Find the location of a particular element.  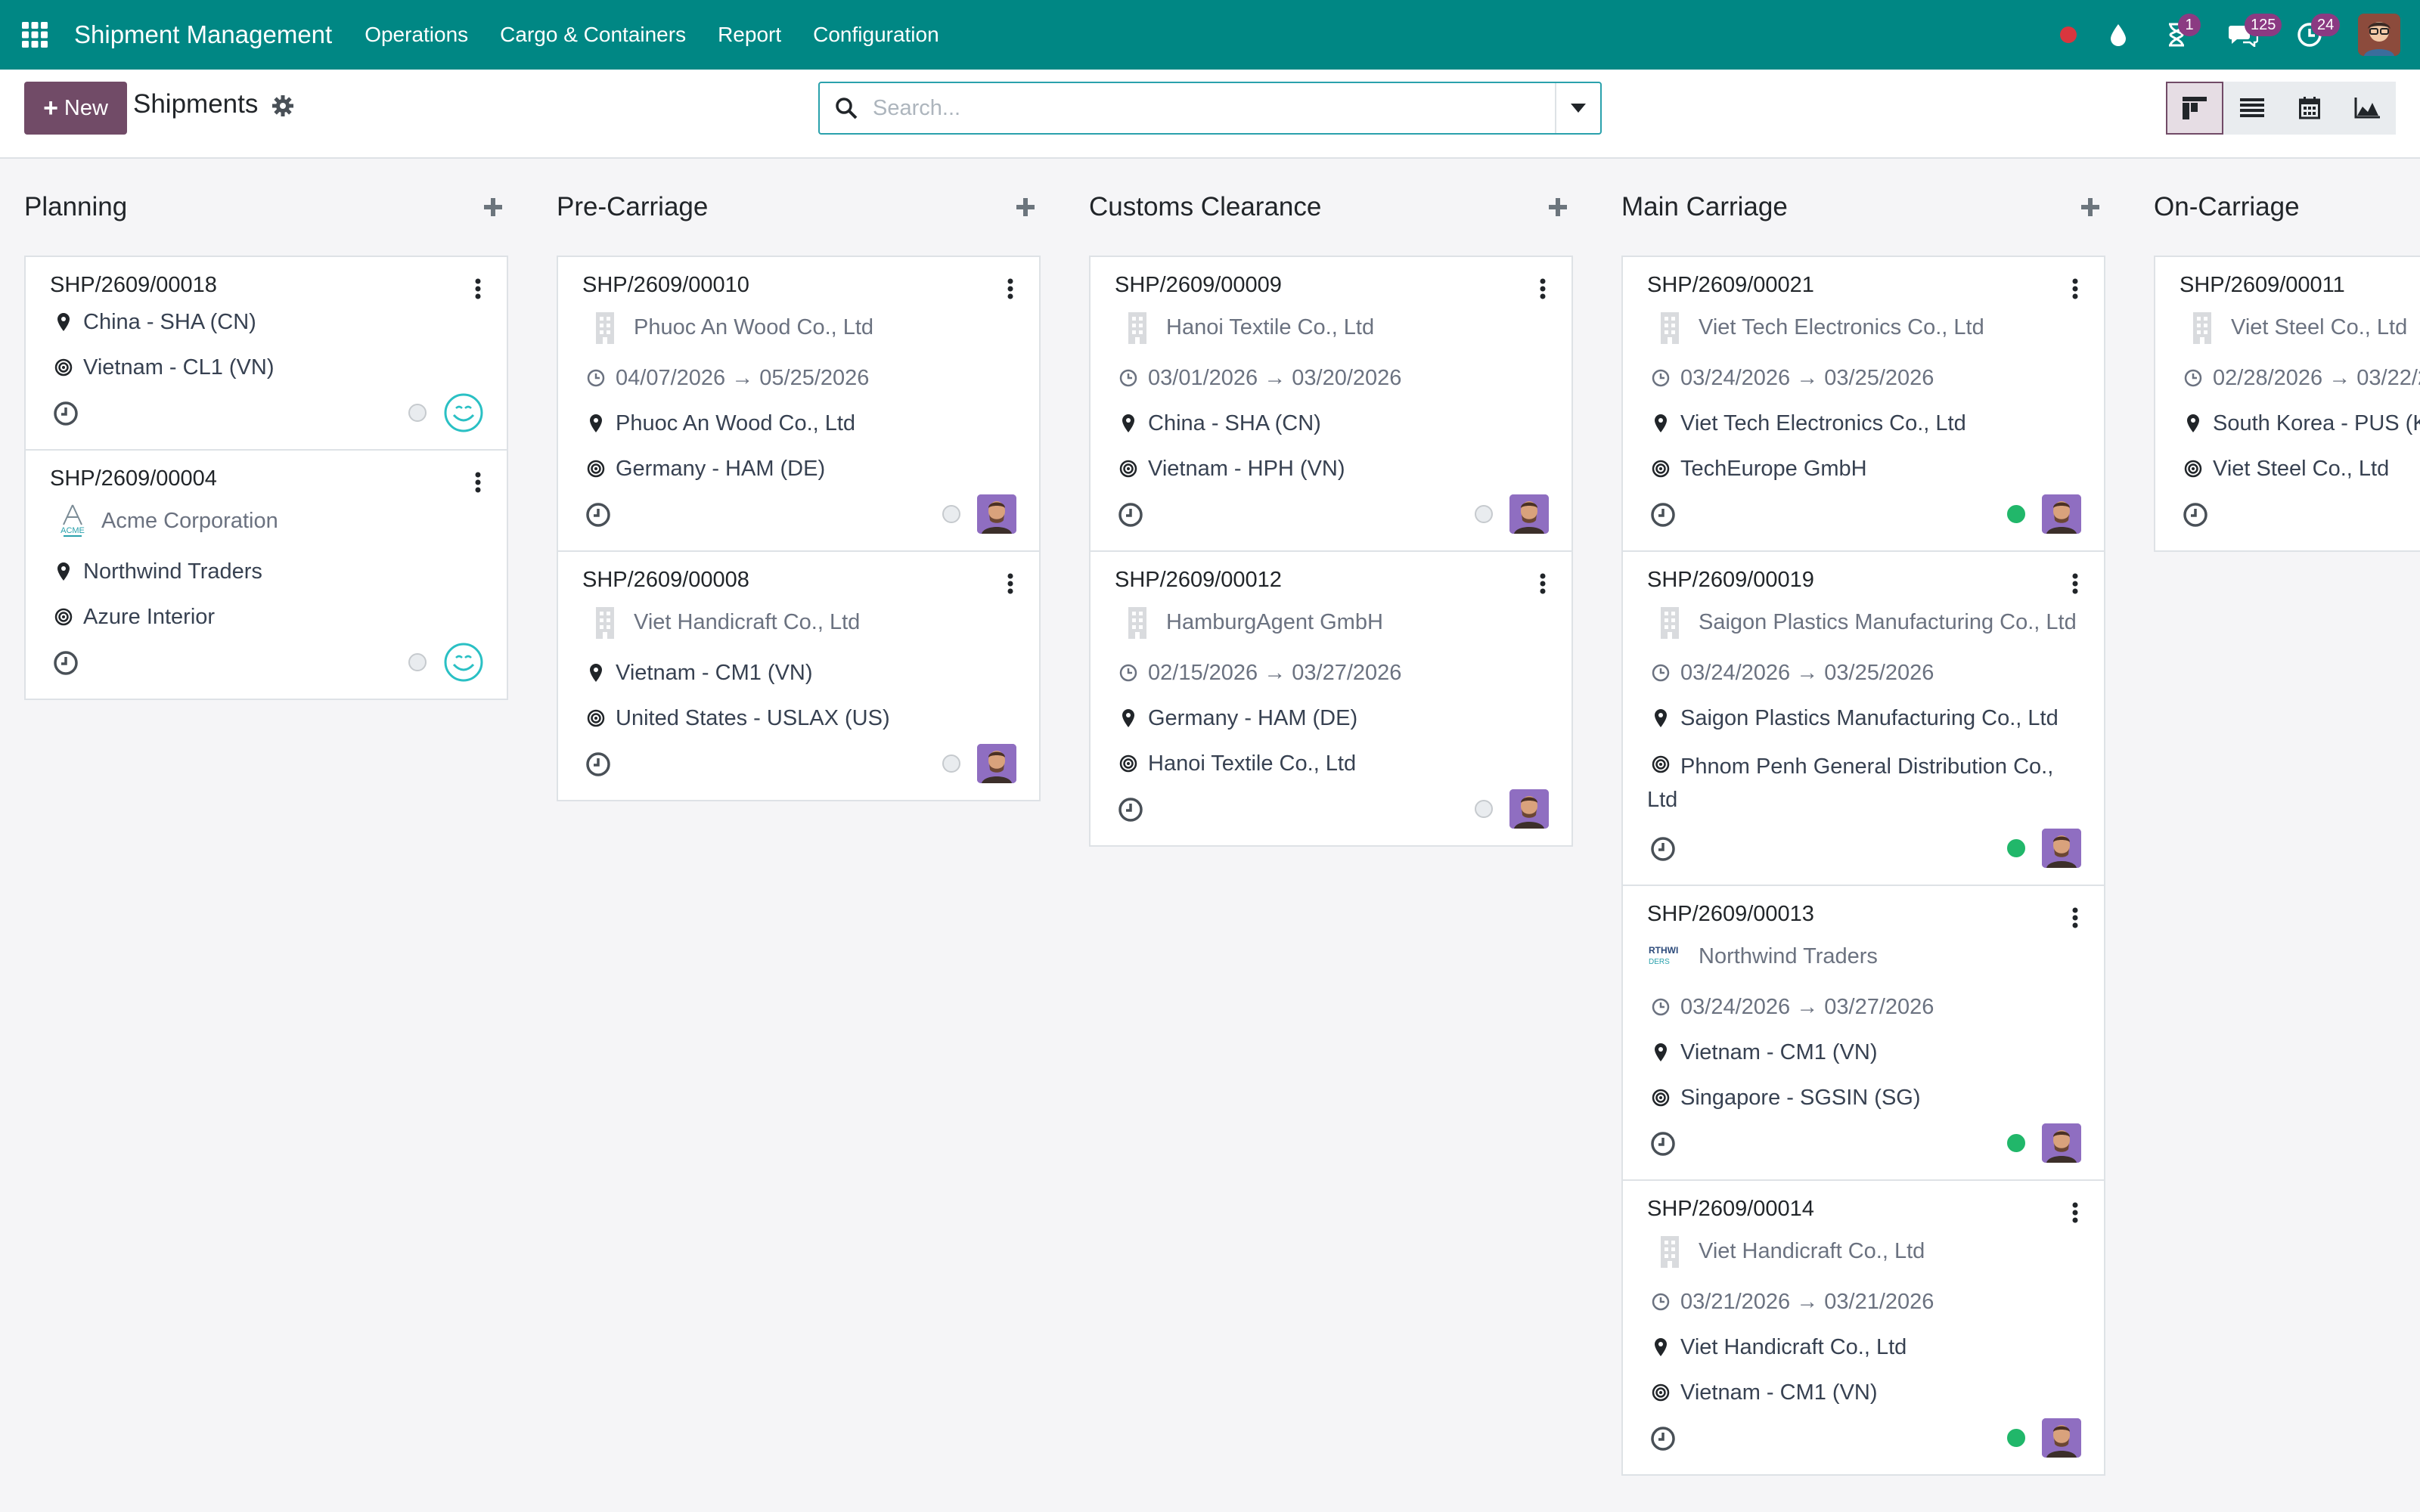

calendar-view-button is located at coordinates (2309, 109).